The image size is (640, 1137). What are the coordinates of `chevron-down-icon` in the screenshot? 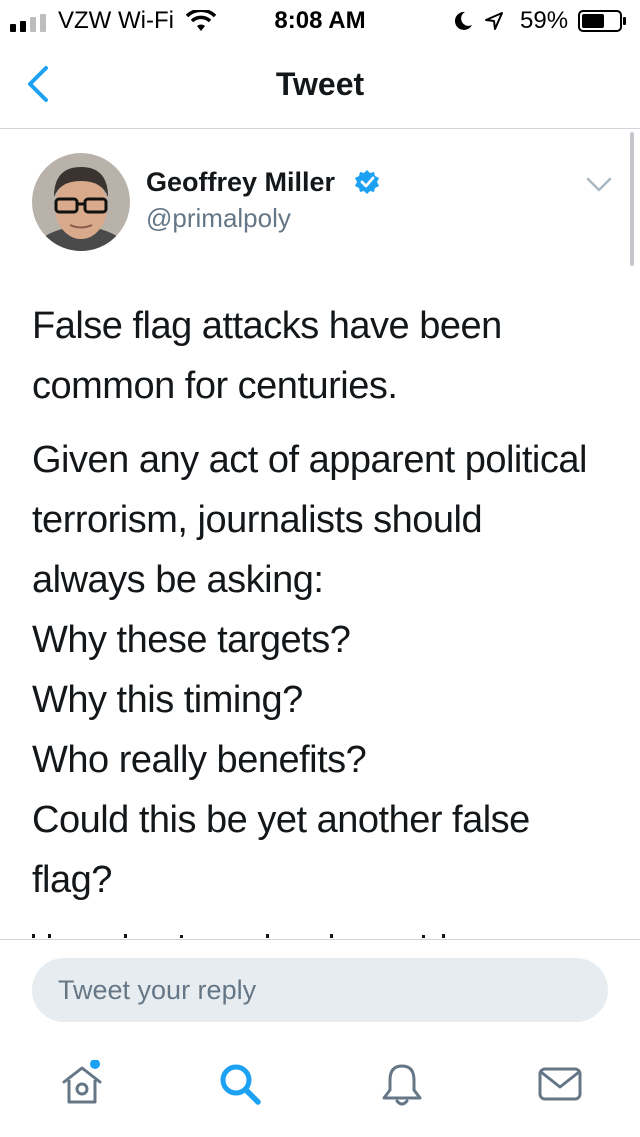 It's located at (599, 184).